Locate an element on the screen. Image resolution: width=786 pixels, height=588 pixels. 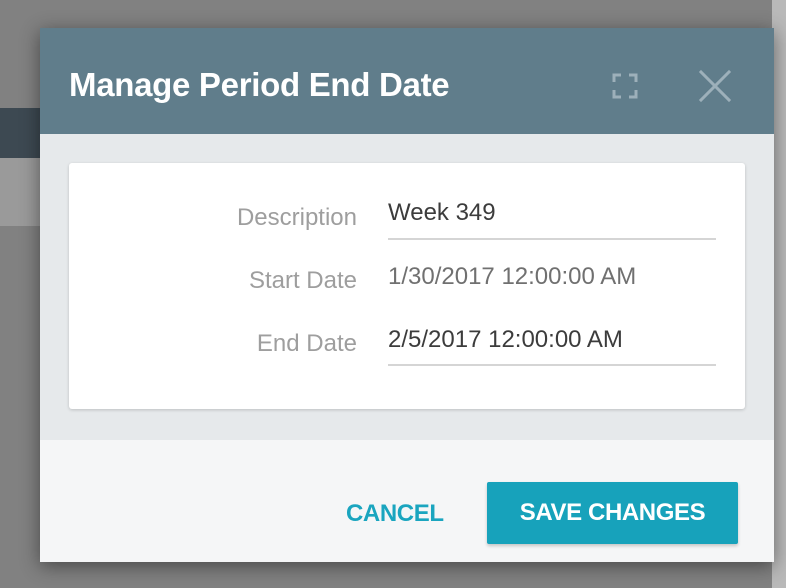
end-date-input: 2/5/2017 12:00:00 AM is located at coordinates (505, 340).